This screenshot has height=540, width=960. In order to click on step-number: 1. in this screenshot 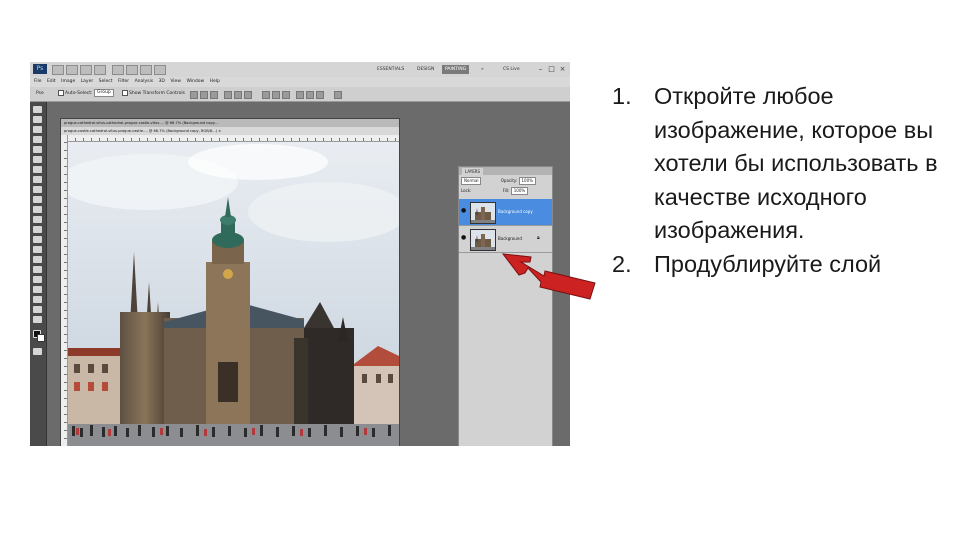, I will do `click(622, 96)`.